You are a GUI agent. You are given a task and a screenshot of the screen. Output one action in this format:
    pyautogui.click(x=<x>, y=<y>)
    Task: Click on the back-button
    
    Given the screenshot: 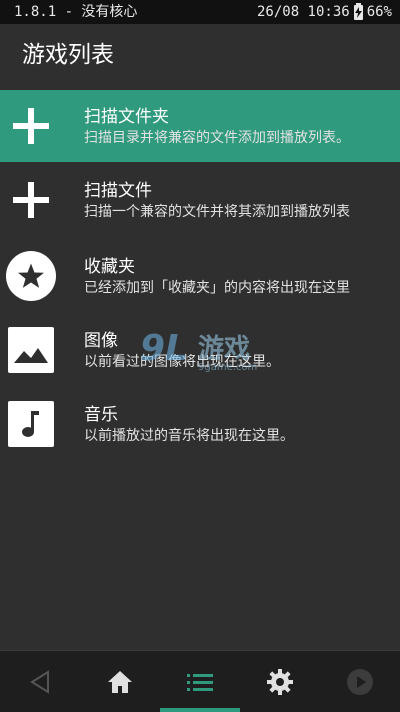 What is the action you would take?
    pyautogui.click(x=40, y=681)
    